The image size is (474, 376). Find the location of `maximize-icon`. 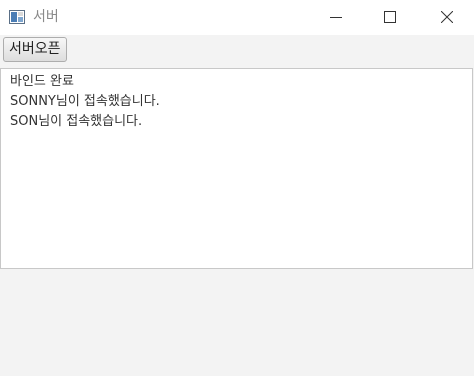

maximize-icon is located at coordinates (390, 17).